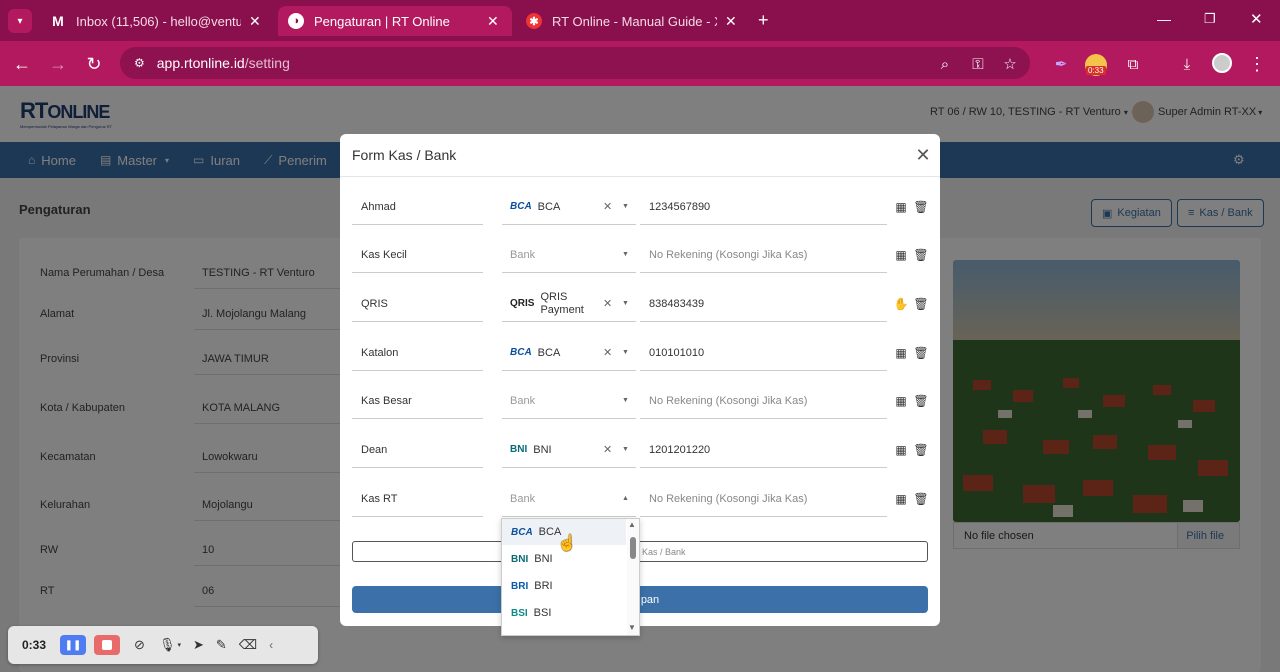 This screenshot has width=1280, height=672. Describe the element at coordinates (633, 548) in the screenshot. I see `scrollbar-thumb` at that location.